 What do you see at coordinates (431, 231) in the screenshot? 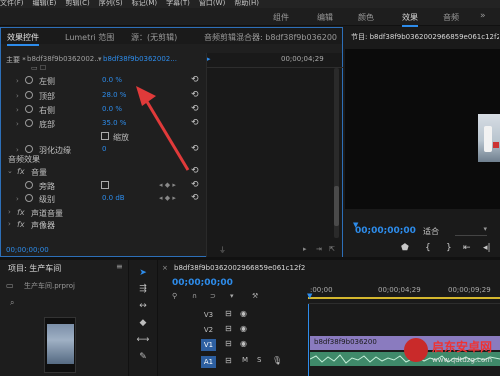
I see `fit-select: 适合` at bounding box center [431, 231].